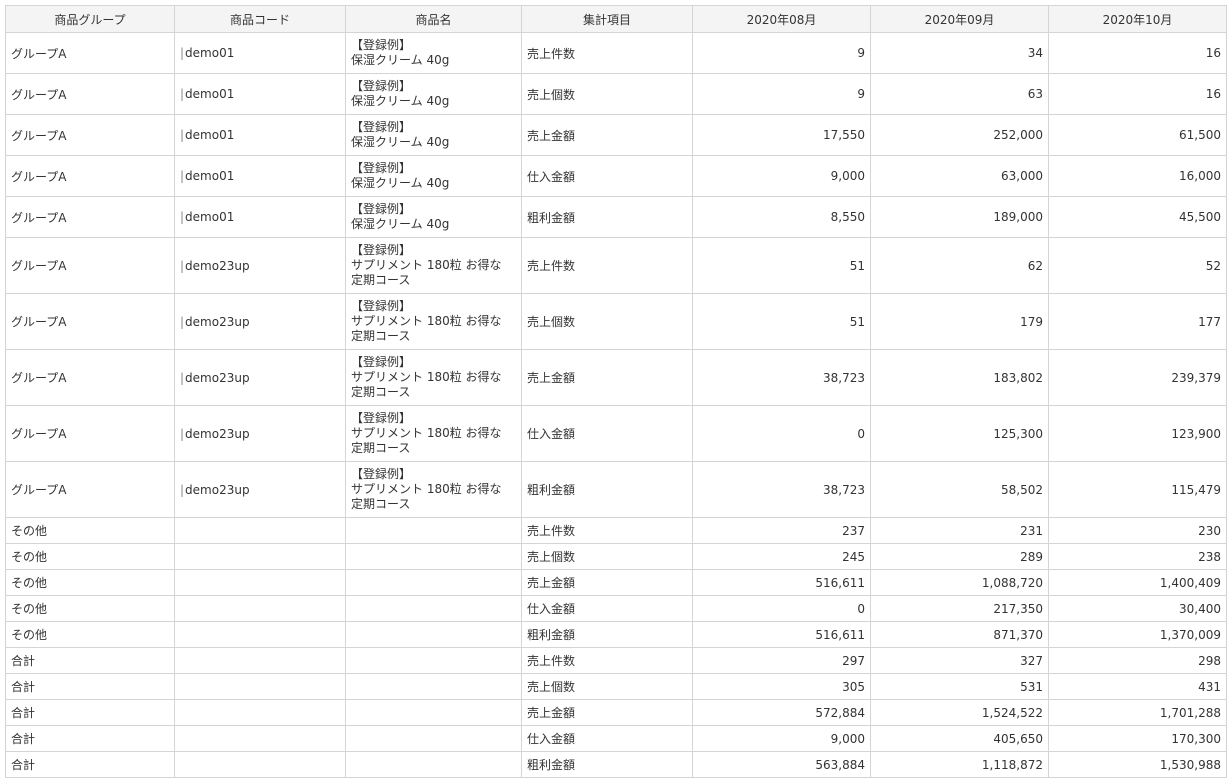 Image resolution: width=1231 pixels, height=783 pixels. What do you see at coordinates (1137, 19) in the screenshot?
I see `column-header-month-3: 2020年10月` at bounding box center [1137, 19].